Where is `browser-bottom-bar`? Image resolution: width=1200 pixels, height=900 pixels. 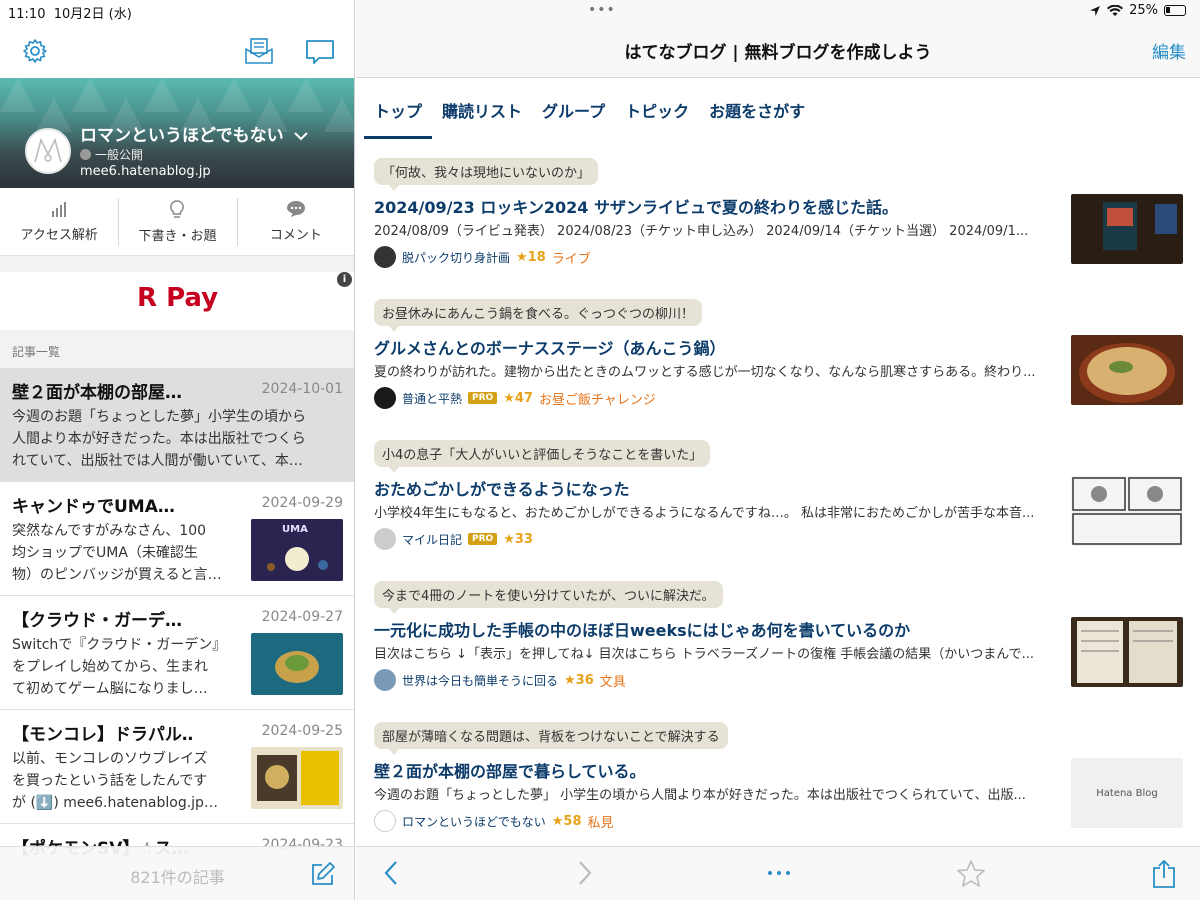 browser-bottom-bar is located at coordinates (778, 873).